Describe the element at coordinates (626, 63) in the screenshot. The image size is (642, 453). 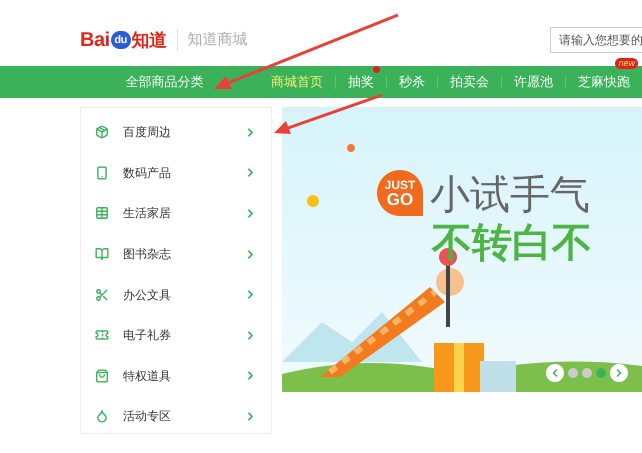
I see `new-badge: new` at that location.